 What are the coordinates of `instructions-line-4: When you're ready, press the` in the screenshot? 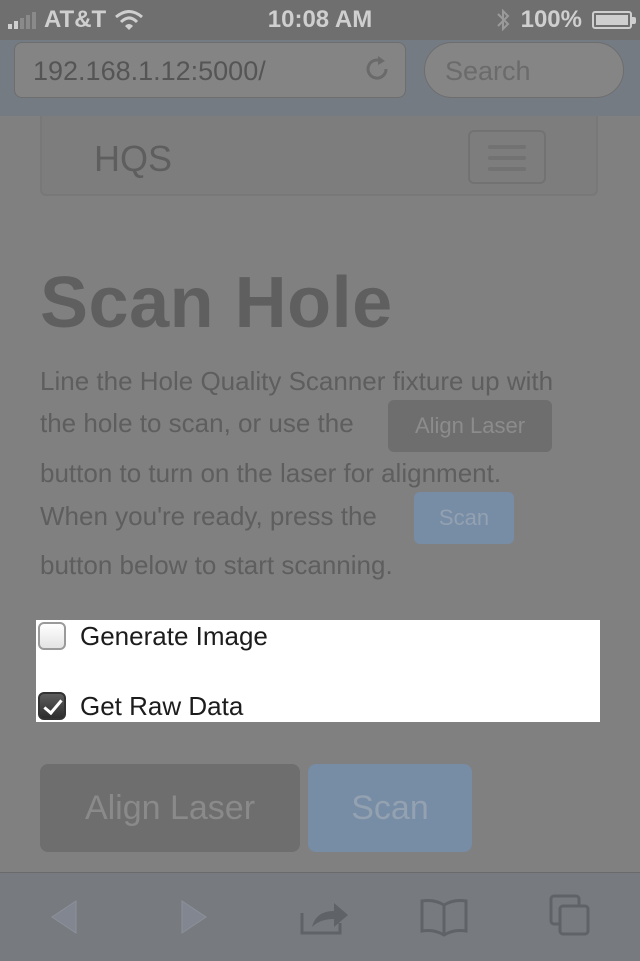 It's located at (208, 516).